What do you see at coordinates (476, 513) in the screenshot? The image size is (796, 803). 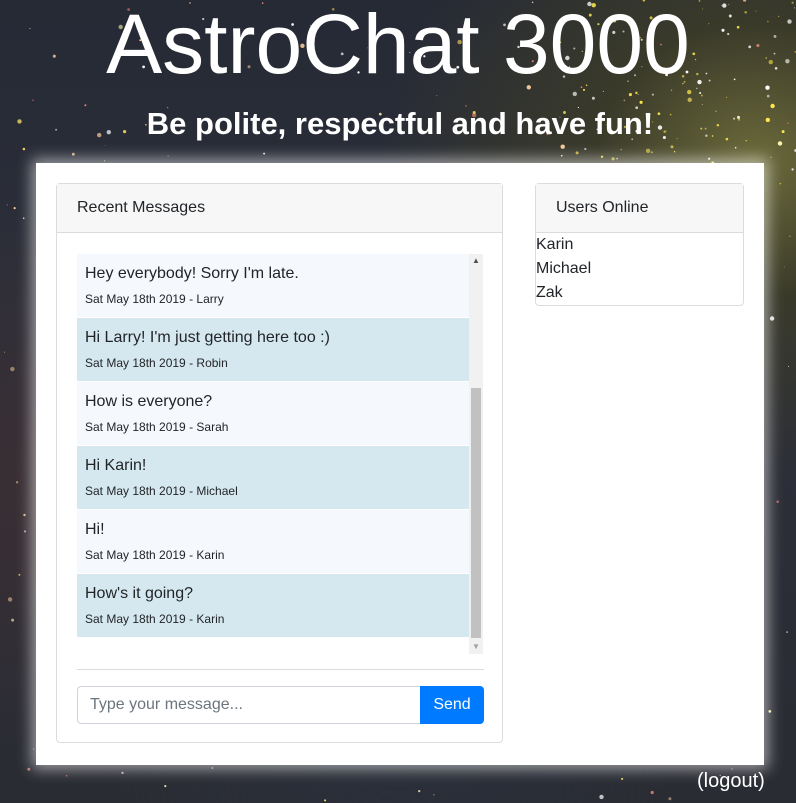 I see `scrollbar-thumb` at bounding box center [476, 513].